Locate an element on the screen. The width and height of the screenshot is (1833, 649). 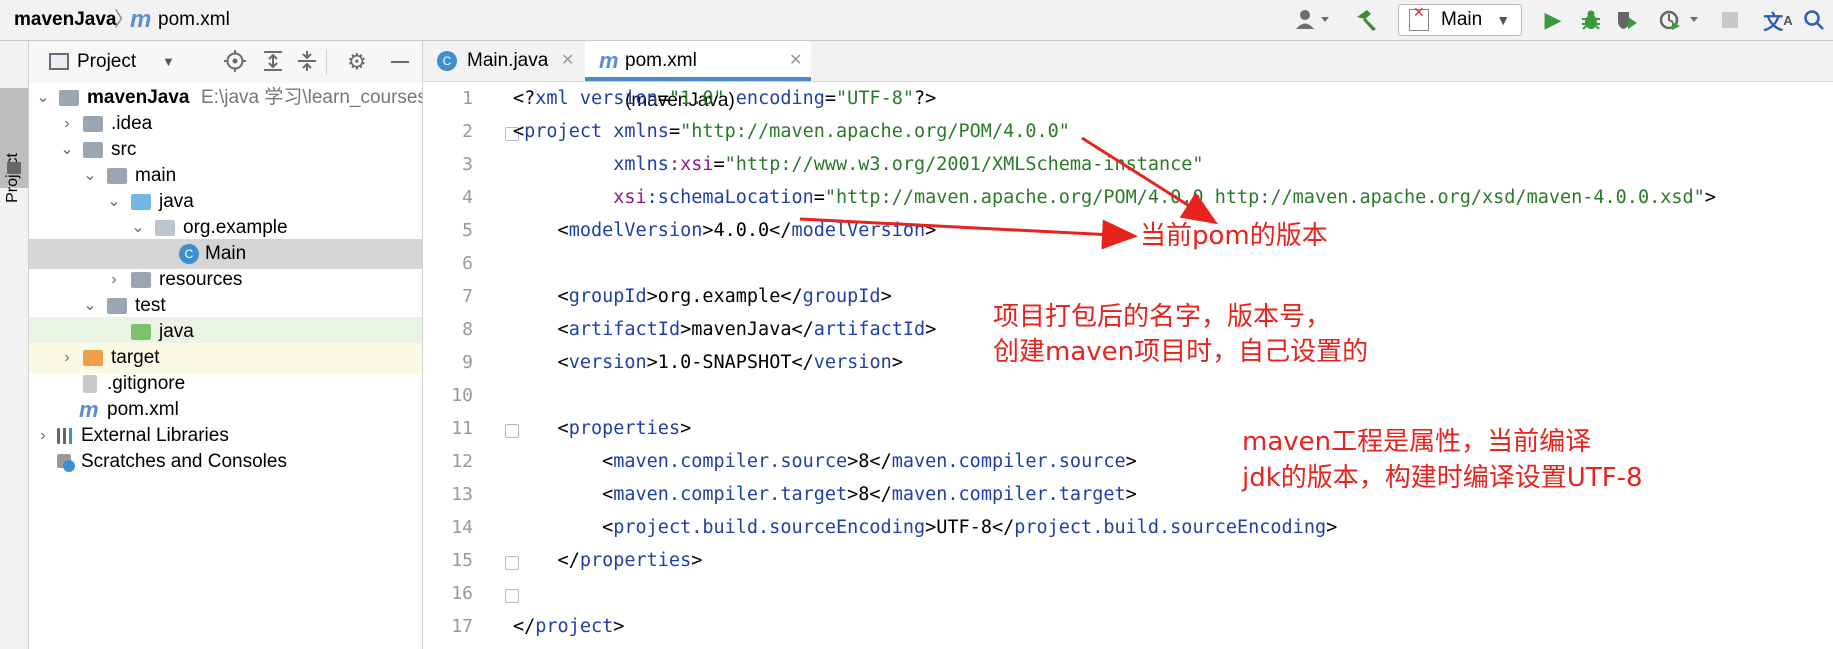
annotation-arrows is located at coordinates (1009, 193).